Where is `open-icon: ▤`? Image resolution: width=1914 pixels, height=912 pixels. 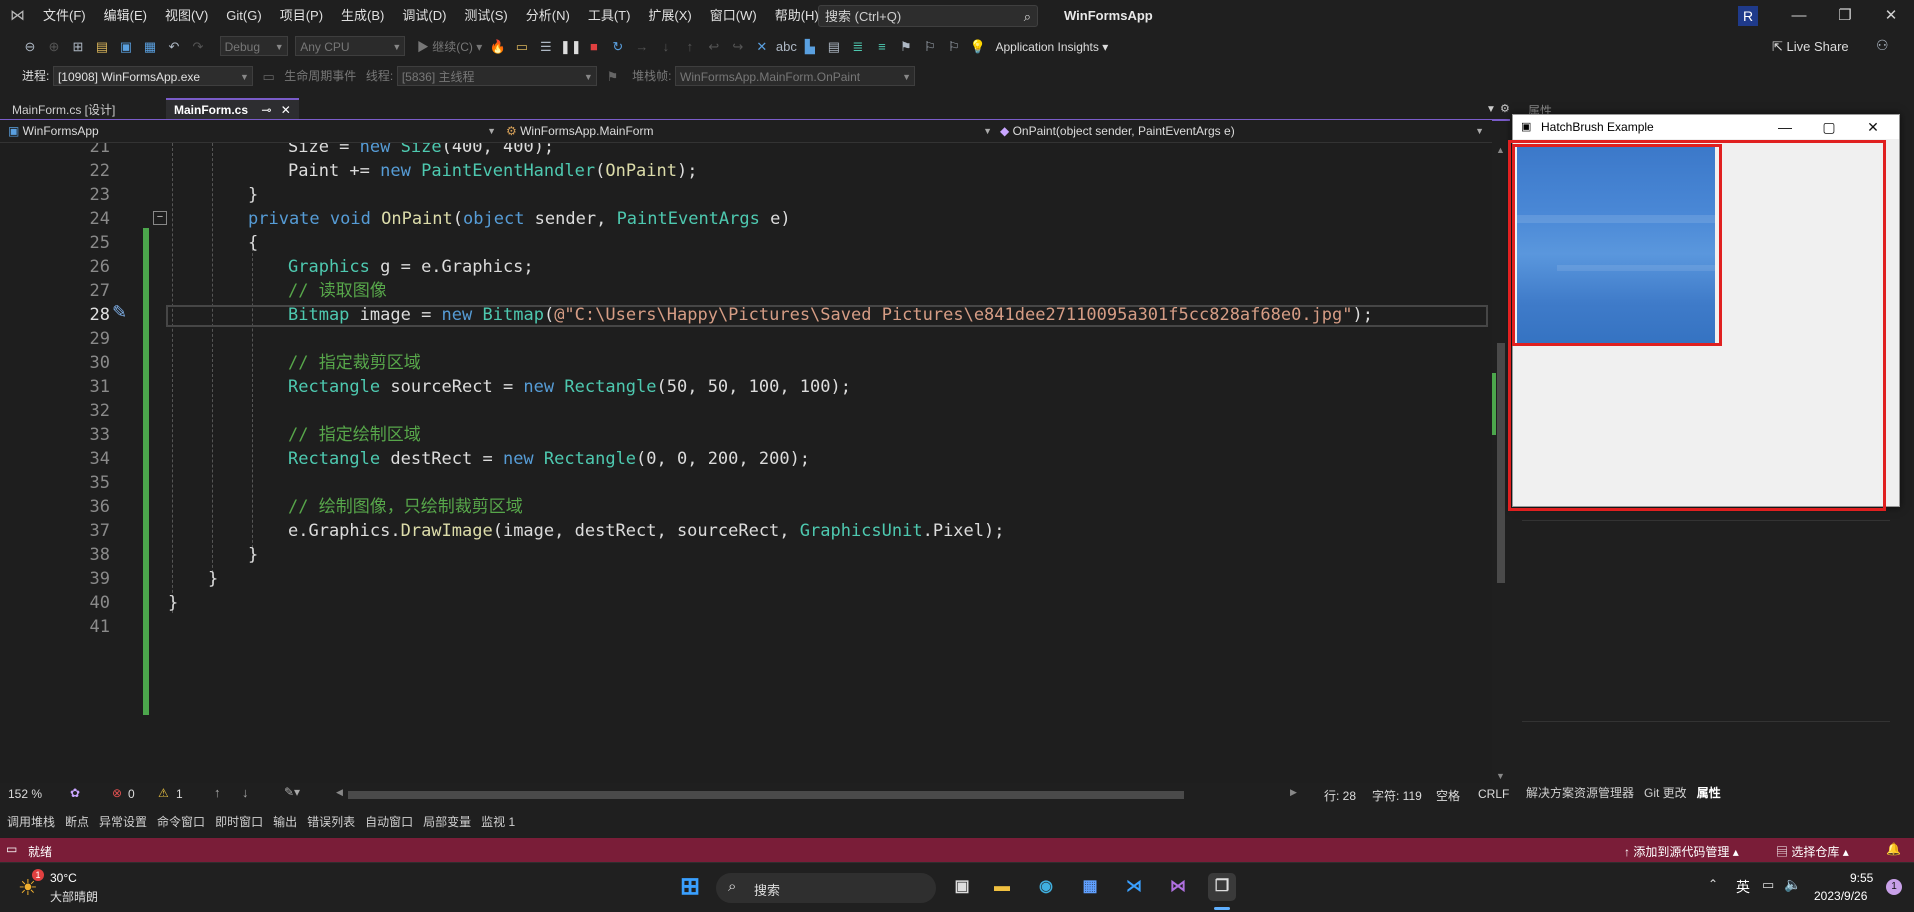 open-icon: ▤ is located at coordinates (102, 47).